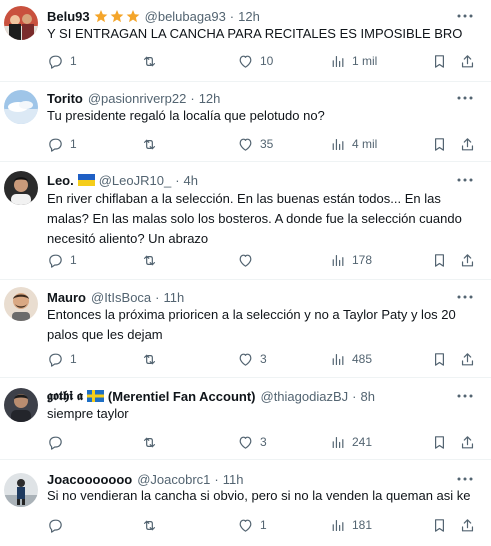 Image resolution: width=491 pixels, height=546 pixels. I want to click on reply-icon, so click(55, 526).